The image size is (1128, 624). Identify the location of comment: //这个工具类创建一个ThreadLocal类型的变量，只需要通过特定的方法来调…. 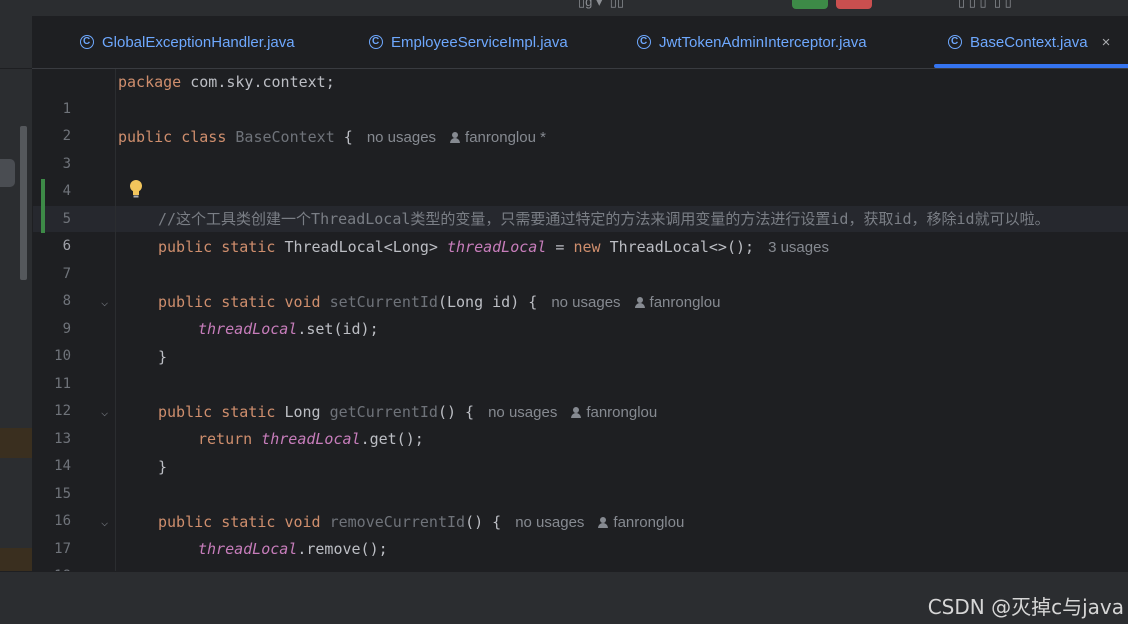
(604, 219).